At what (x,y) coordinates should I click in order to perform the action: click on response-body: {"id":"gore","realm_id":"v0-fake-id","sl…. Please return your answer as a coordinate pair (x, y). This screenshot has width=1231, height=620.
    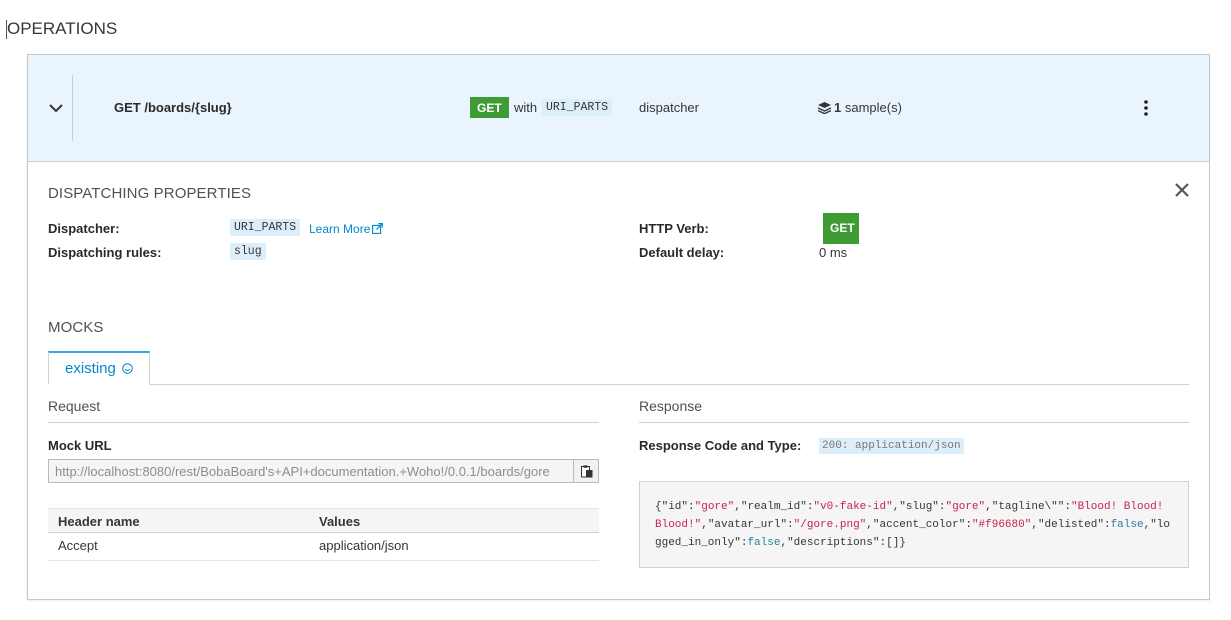
    Looking at the image, I should click on (914, 524).